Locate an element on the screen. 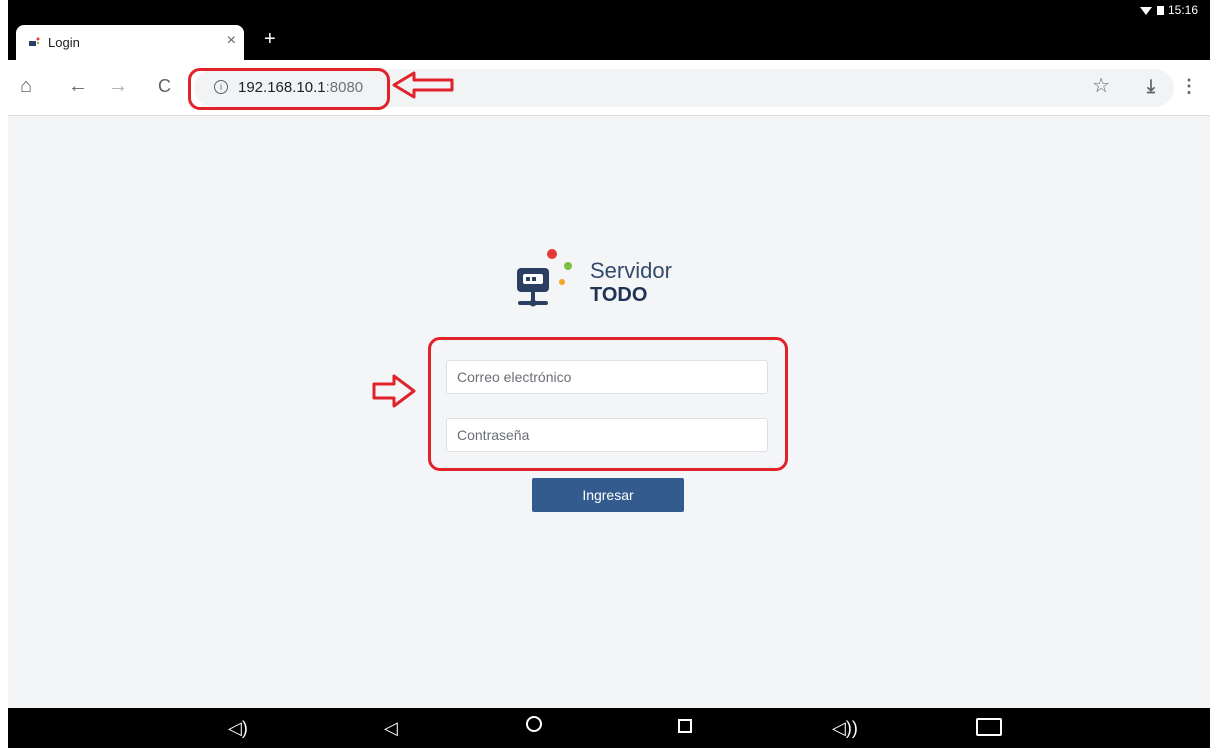 The height and width of the screenshot is (748, 1211). favicon-icon is located at coordinates (34, 41).